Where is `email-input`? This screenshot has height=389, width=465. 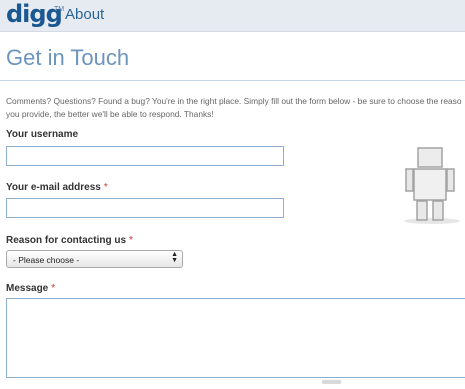 email-input is located at coordinates (145, 208).